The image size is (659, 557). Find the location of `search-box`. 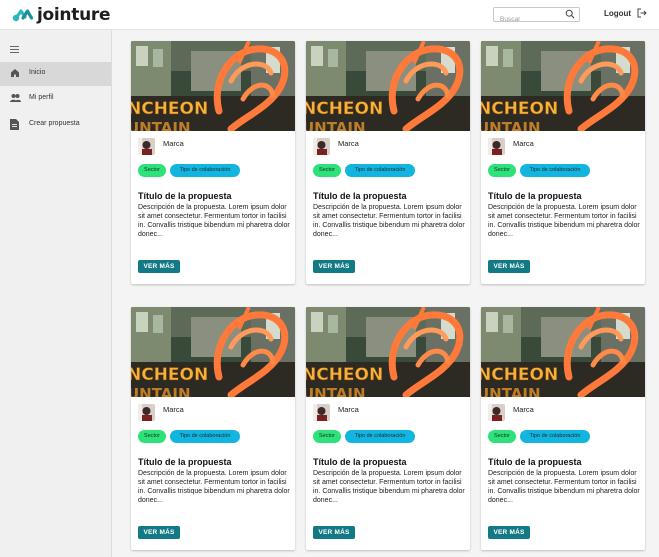

search-box is located at coordinates (536, 16).